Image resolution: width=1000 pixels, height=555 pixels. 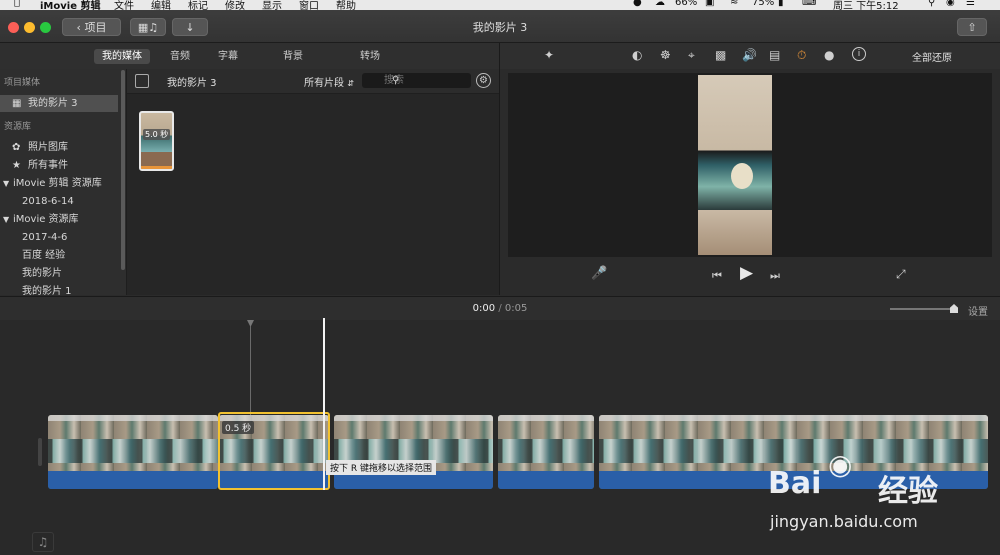 I want to click on sidebar-scrollbar, so click(x=123, y=170).